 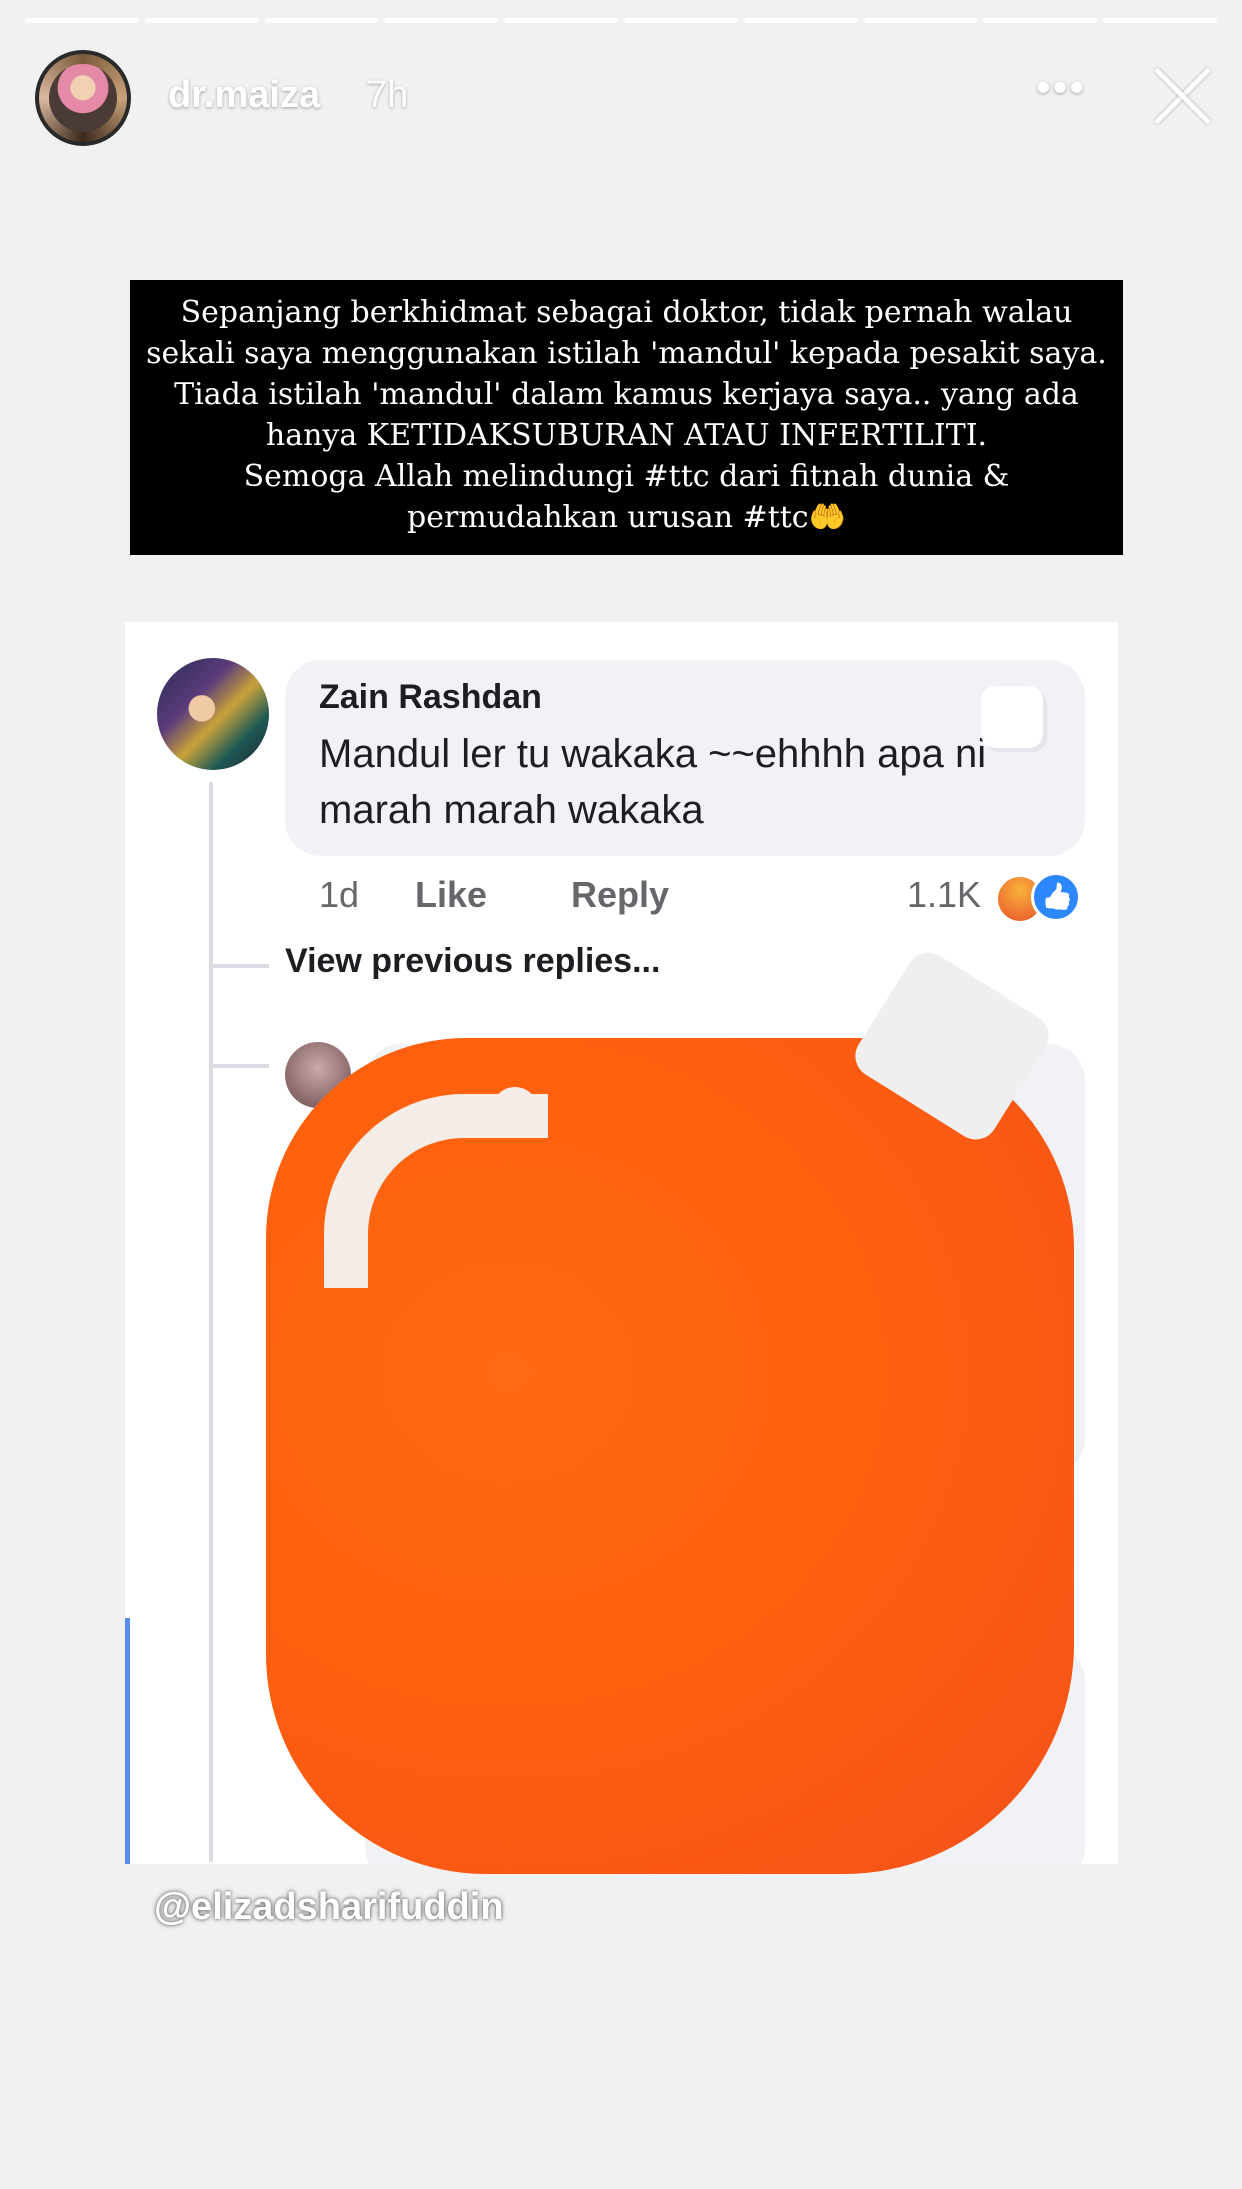 What do you see at coordinates (1061, 87) in the screenshot?
I see `more-options-icon: •••` at bounding box center [1061, 87].